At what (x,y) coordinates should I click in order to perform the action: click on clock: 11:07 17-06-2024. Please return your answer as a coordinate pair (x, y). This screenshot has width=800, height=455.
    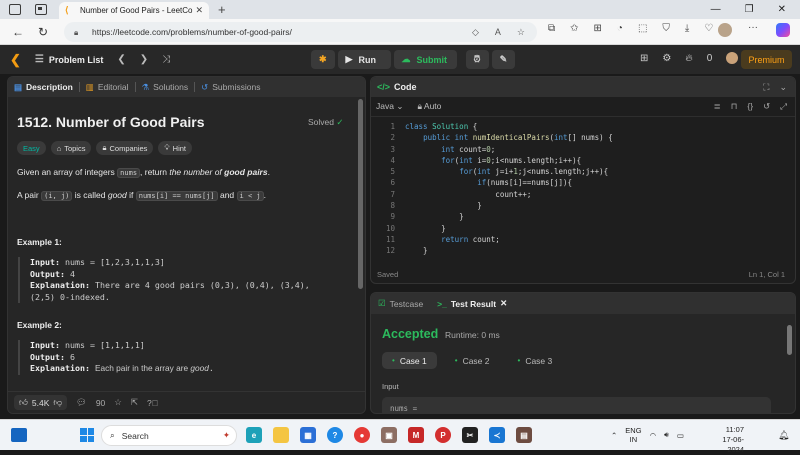
    Looking at the image, I should click on (726, 440).